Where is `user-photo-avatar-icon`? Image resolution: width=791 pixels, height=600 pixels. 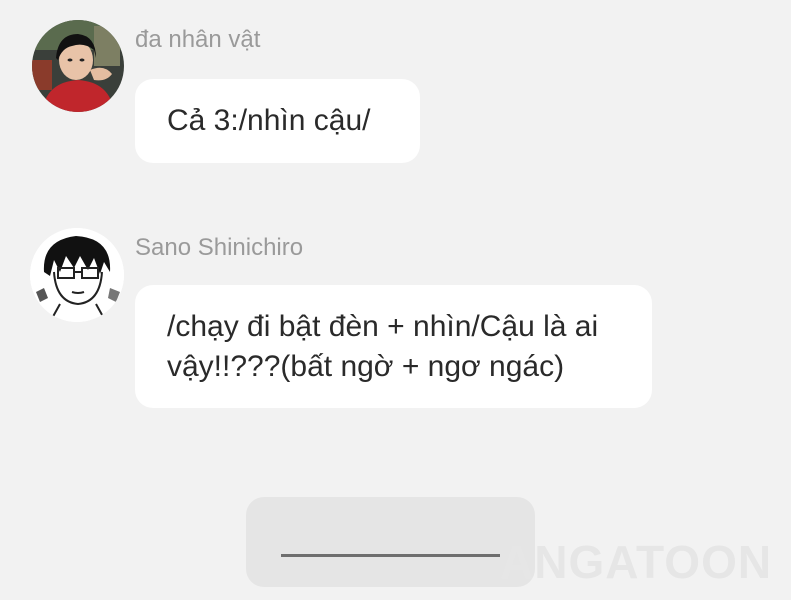 user-photo-avatar-icon is located at coordinates (78, 66).